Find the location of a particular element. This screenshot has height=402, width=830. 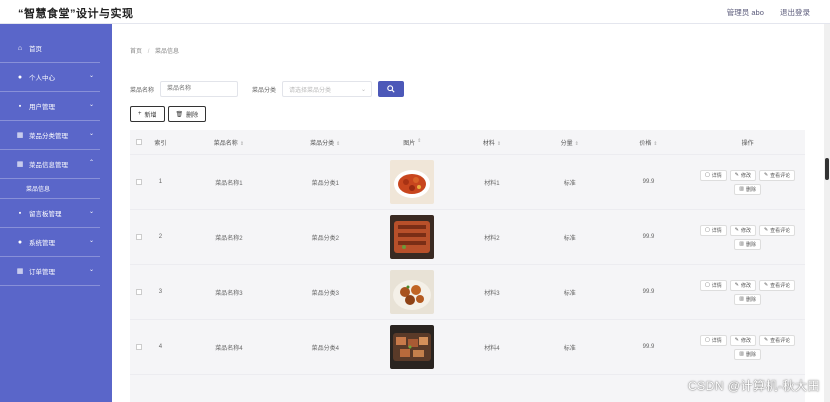

col-spec: 分量 ⇕ is located at coordinates (570, 142).